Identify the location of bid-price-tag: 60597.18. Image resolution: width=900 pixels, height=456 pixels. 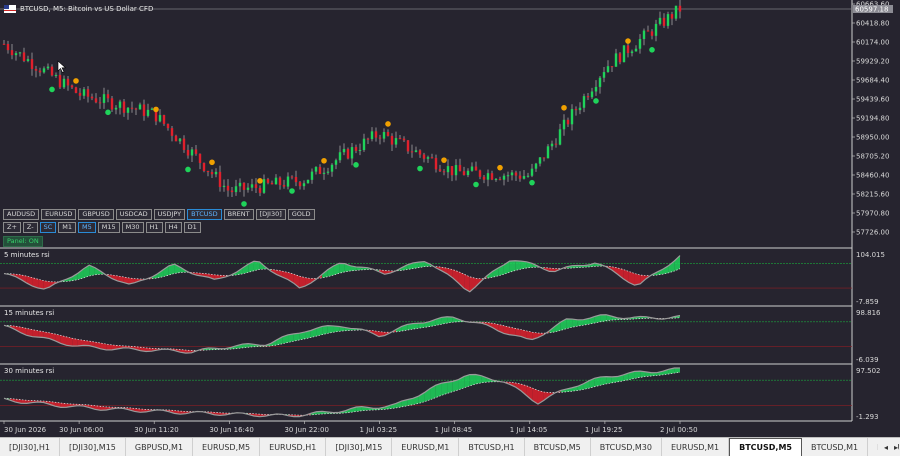
(873, 9).